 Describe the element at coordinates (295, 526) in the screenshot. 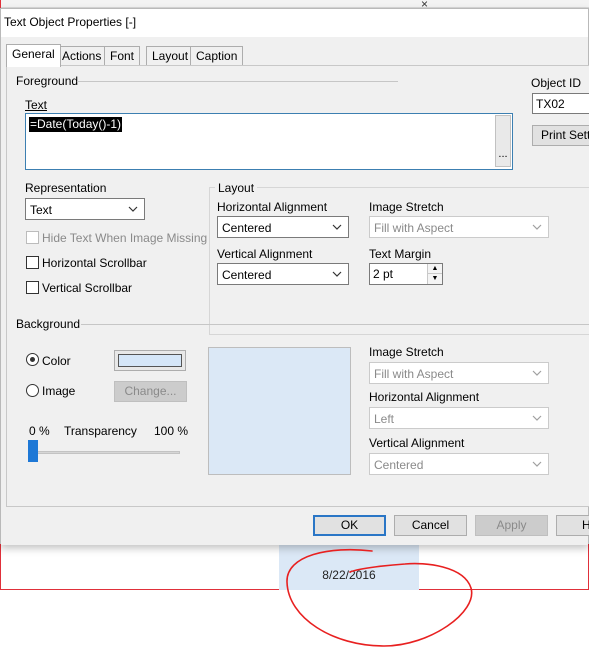

I see `dialog-button-bar: OK Cancel Apply H` at that location.